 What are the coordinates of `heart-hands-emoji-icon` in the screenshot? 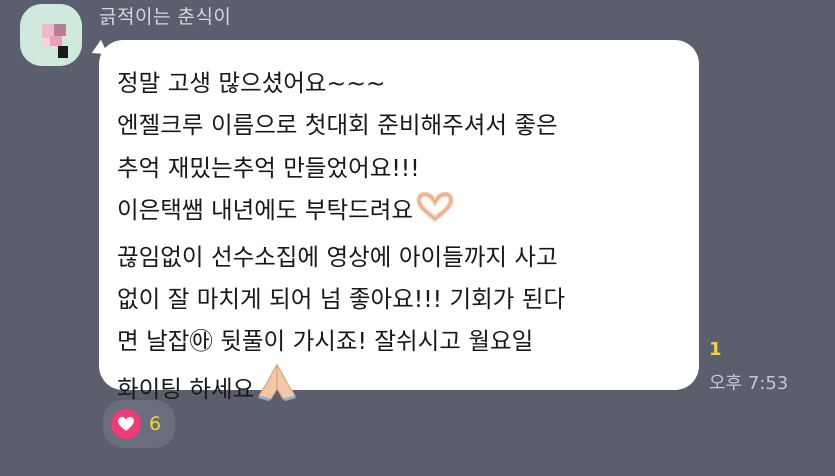 It's located at (435, 213).